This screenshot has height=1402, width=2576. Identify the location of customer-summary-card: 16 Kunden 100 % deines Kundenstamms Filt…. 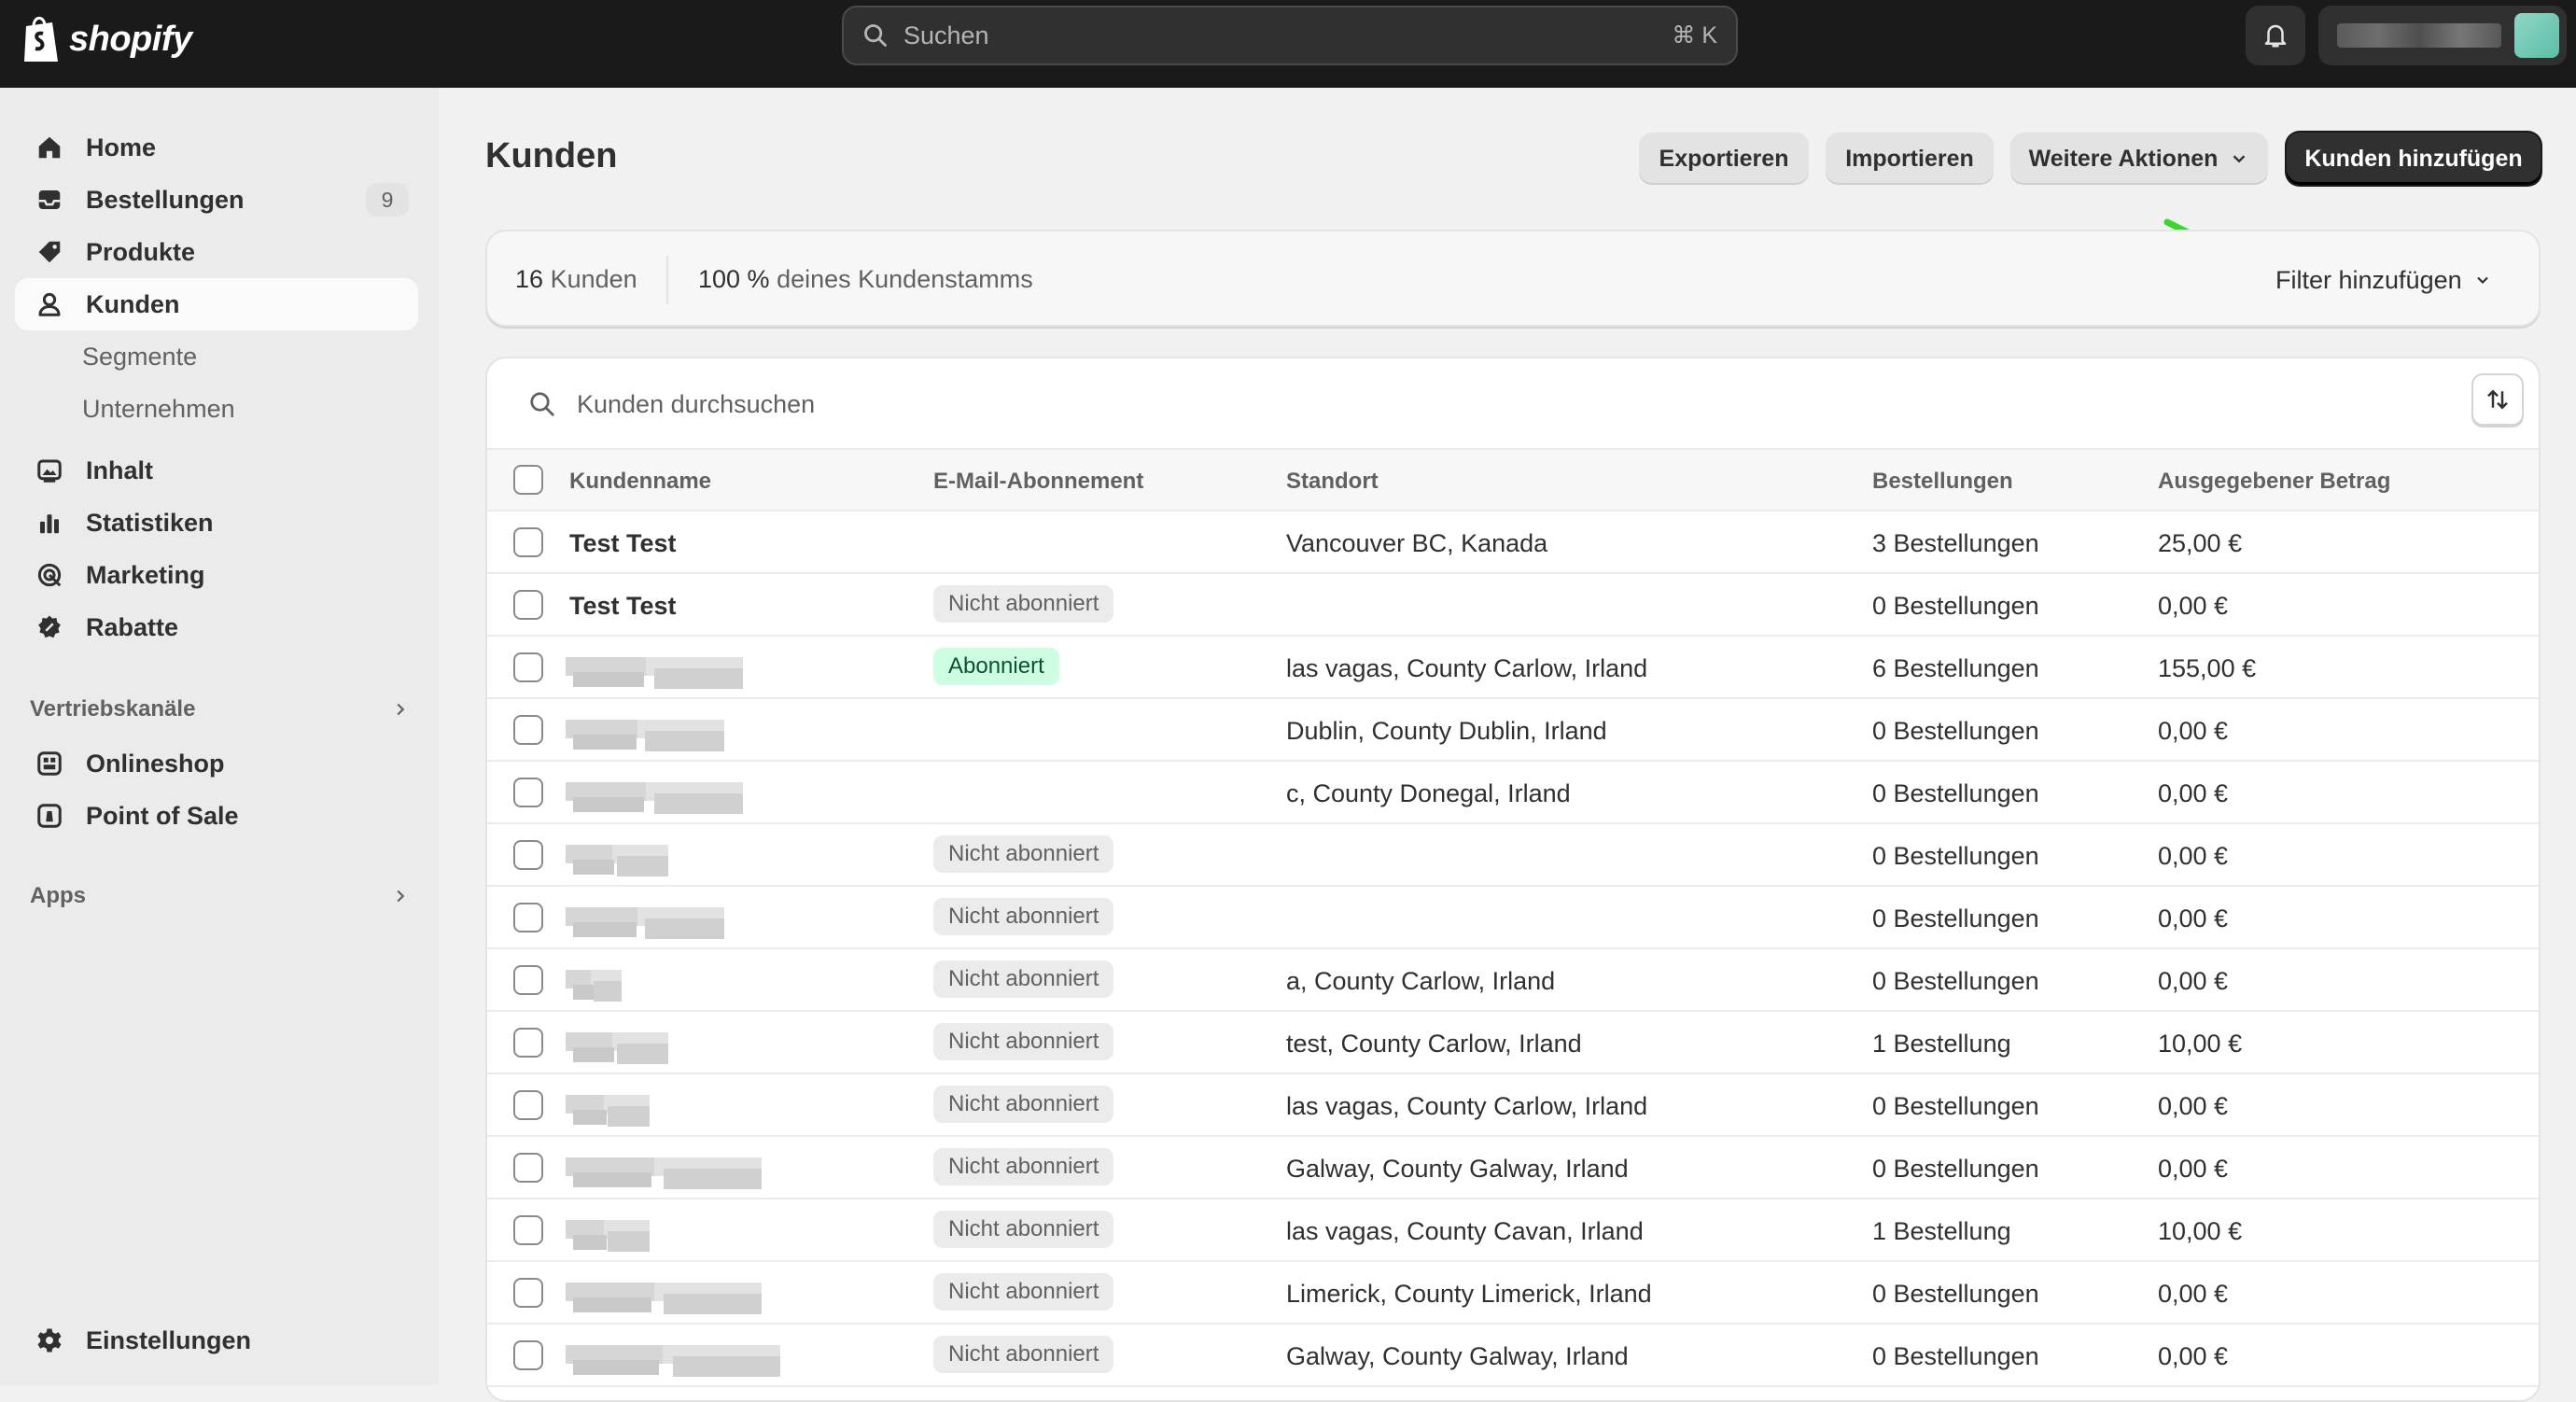
(1513, 279).